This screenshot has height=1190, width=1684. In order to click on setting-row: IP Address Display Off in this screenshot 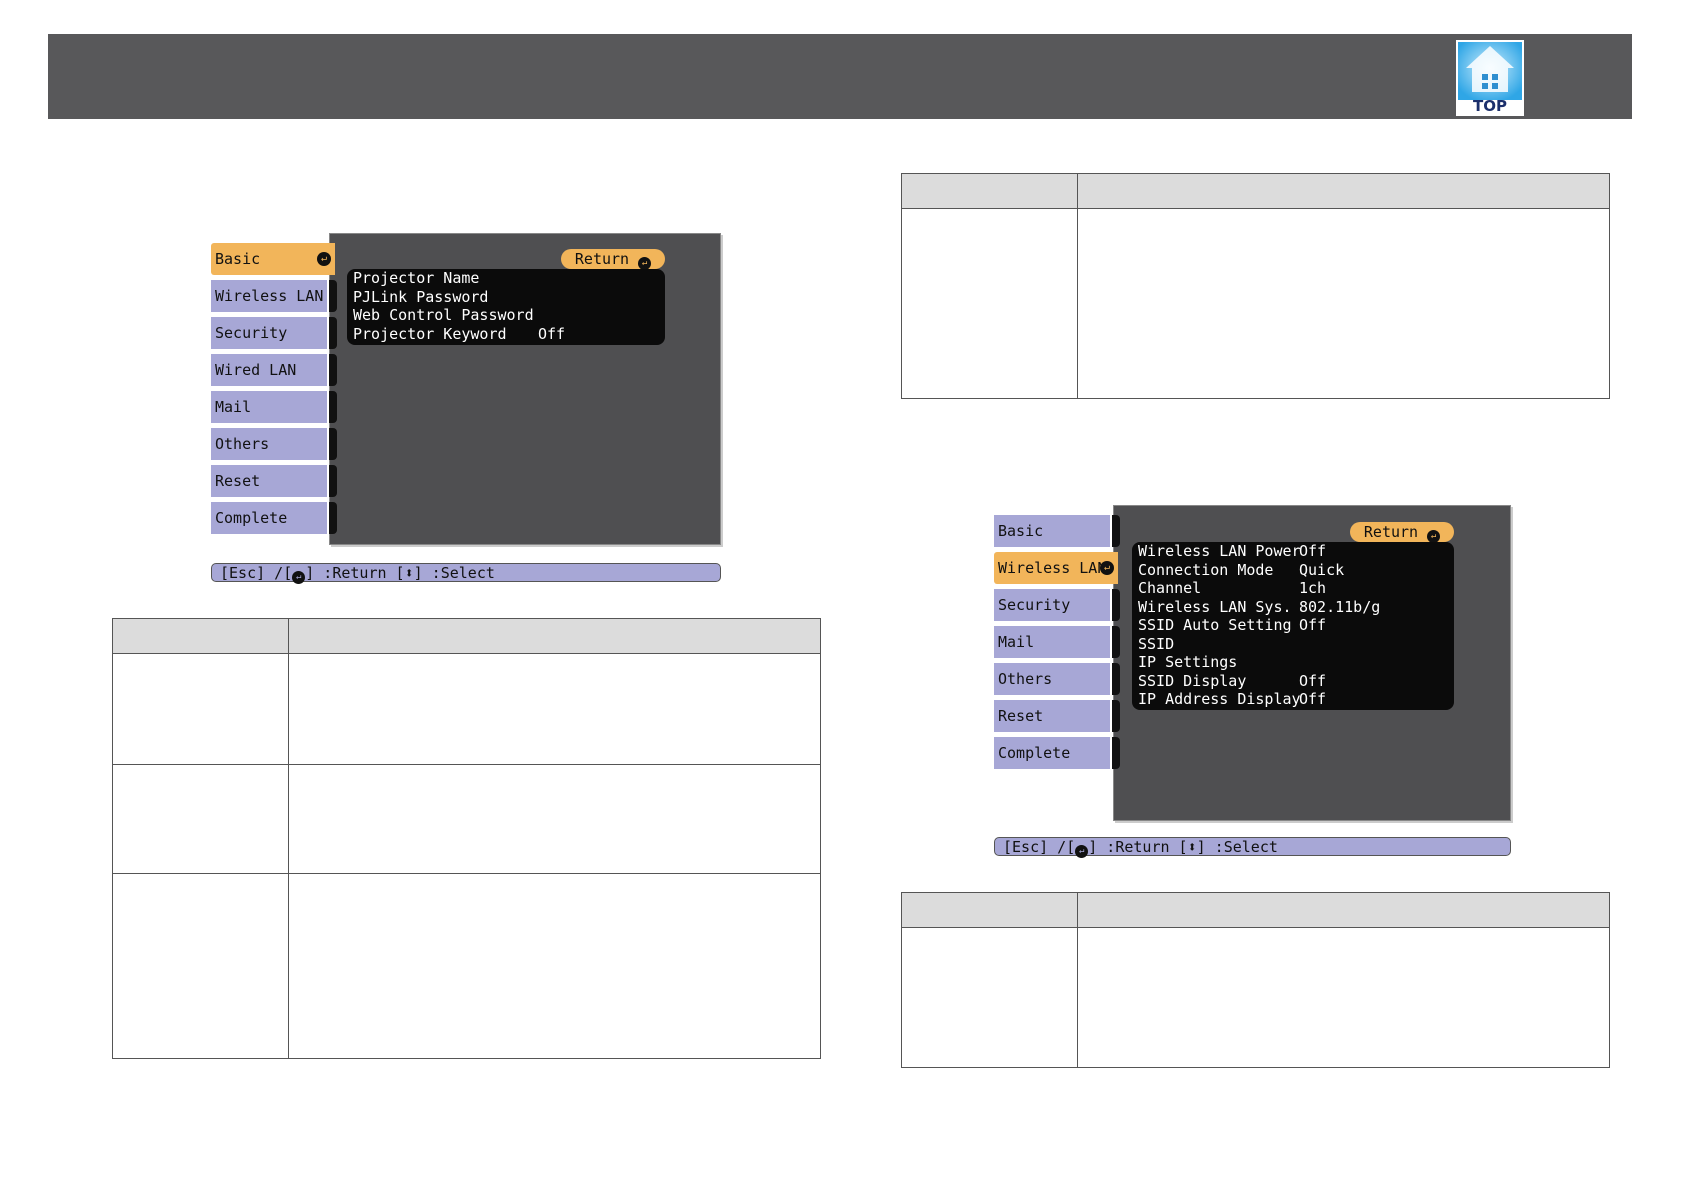, I will do `click(1293, 699)`.